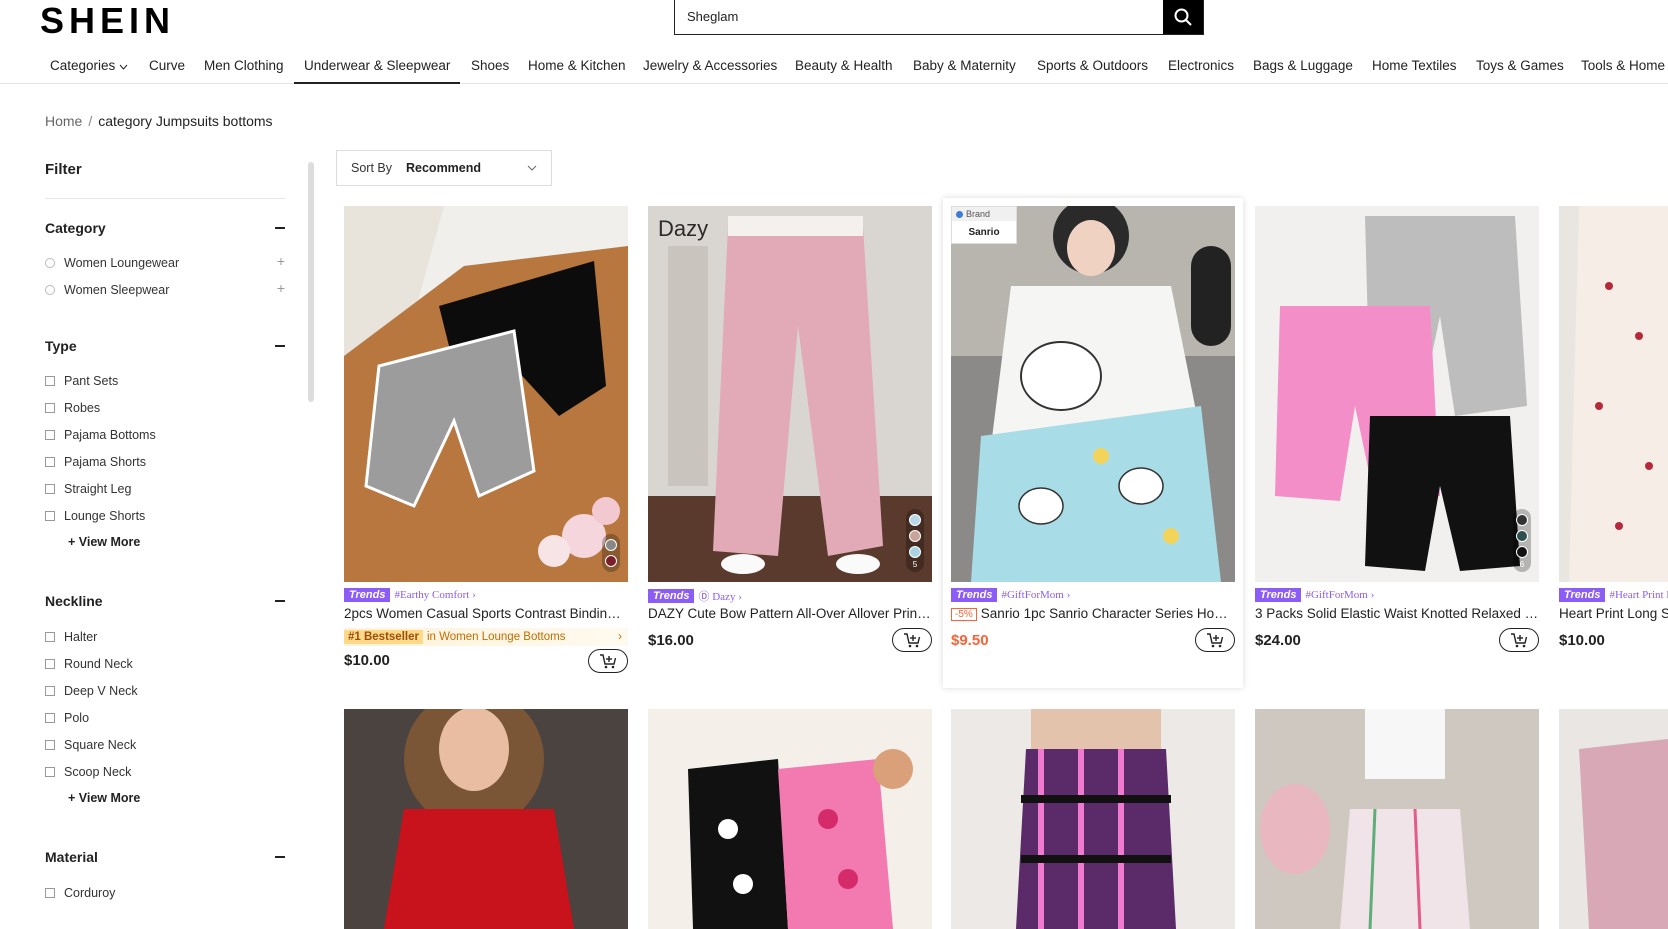 The width and height of the screenshot is (1668, 929). Describe the element at coordinates (105, 462) in the screenshot. I see `option-label: Pajama Shorts` at that location.